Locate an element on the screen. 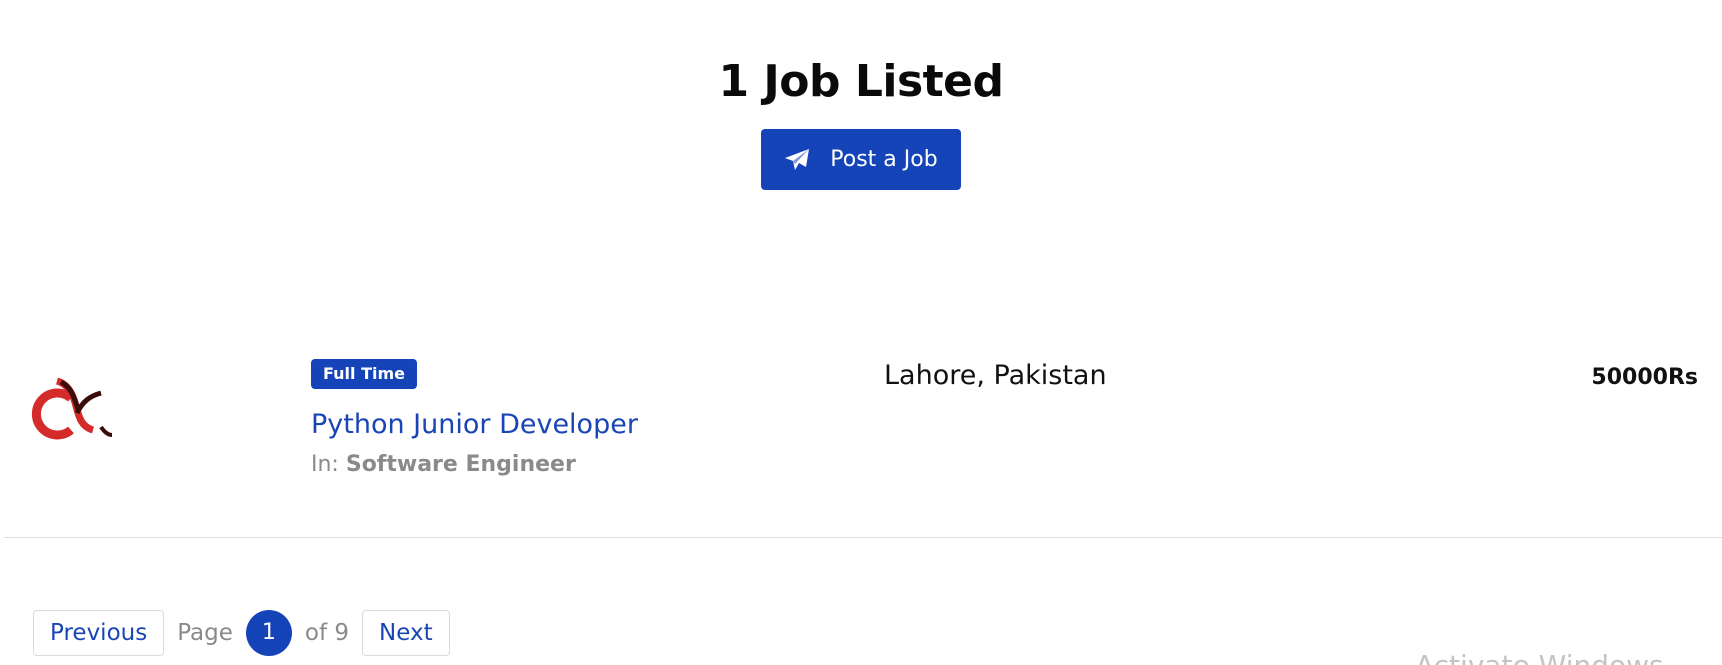  divider is located at coordinates (863, 537).